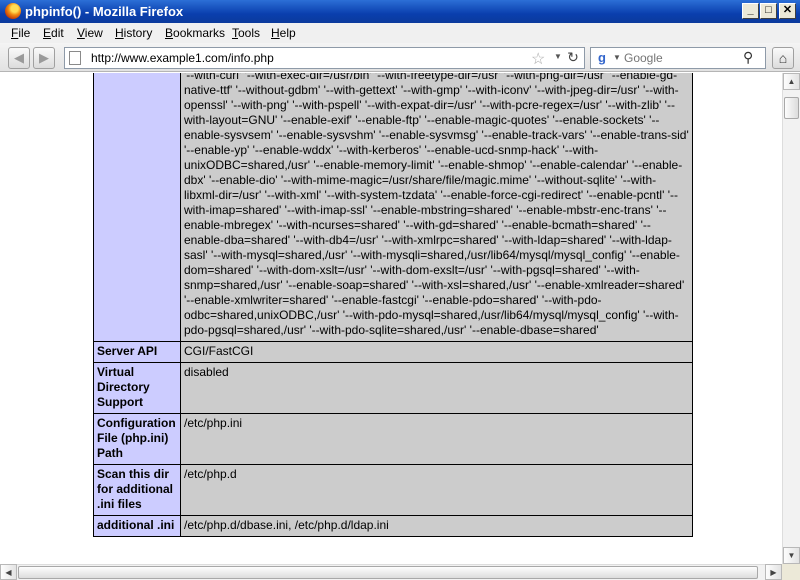  I want to click on vertical-scroll-thumb, so click(791, 108).